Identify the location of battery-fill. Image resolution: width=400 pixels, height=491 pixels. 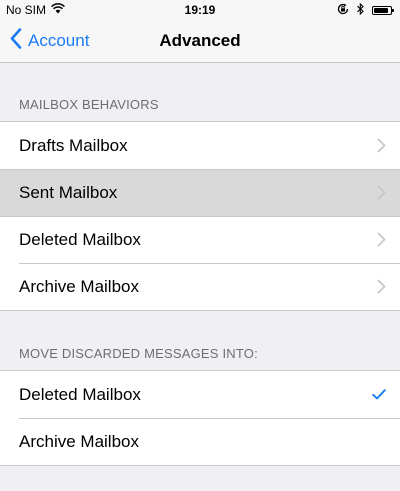
(381, 10).